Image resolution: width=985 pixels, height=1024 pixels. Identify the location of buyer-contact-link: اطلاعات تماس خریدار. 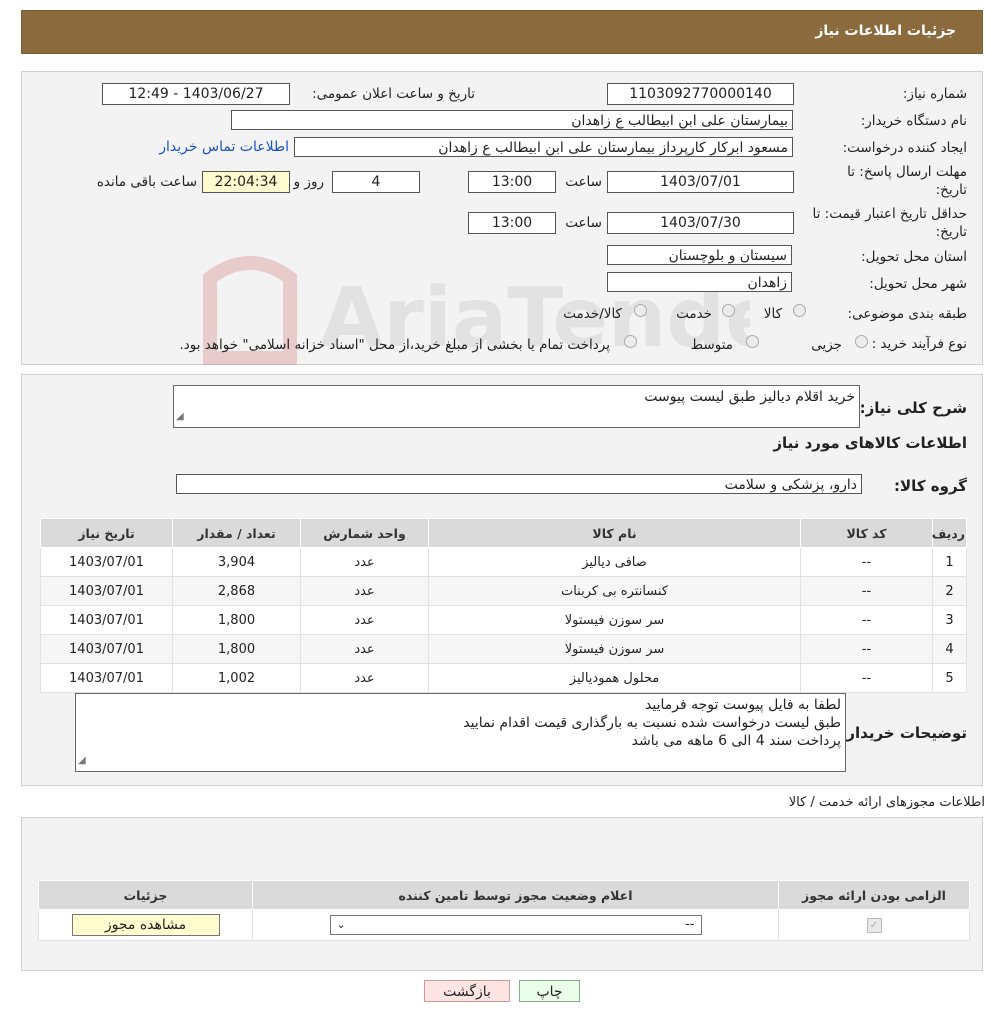
(224, 147).